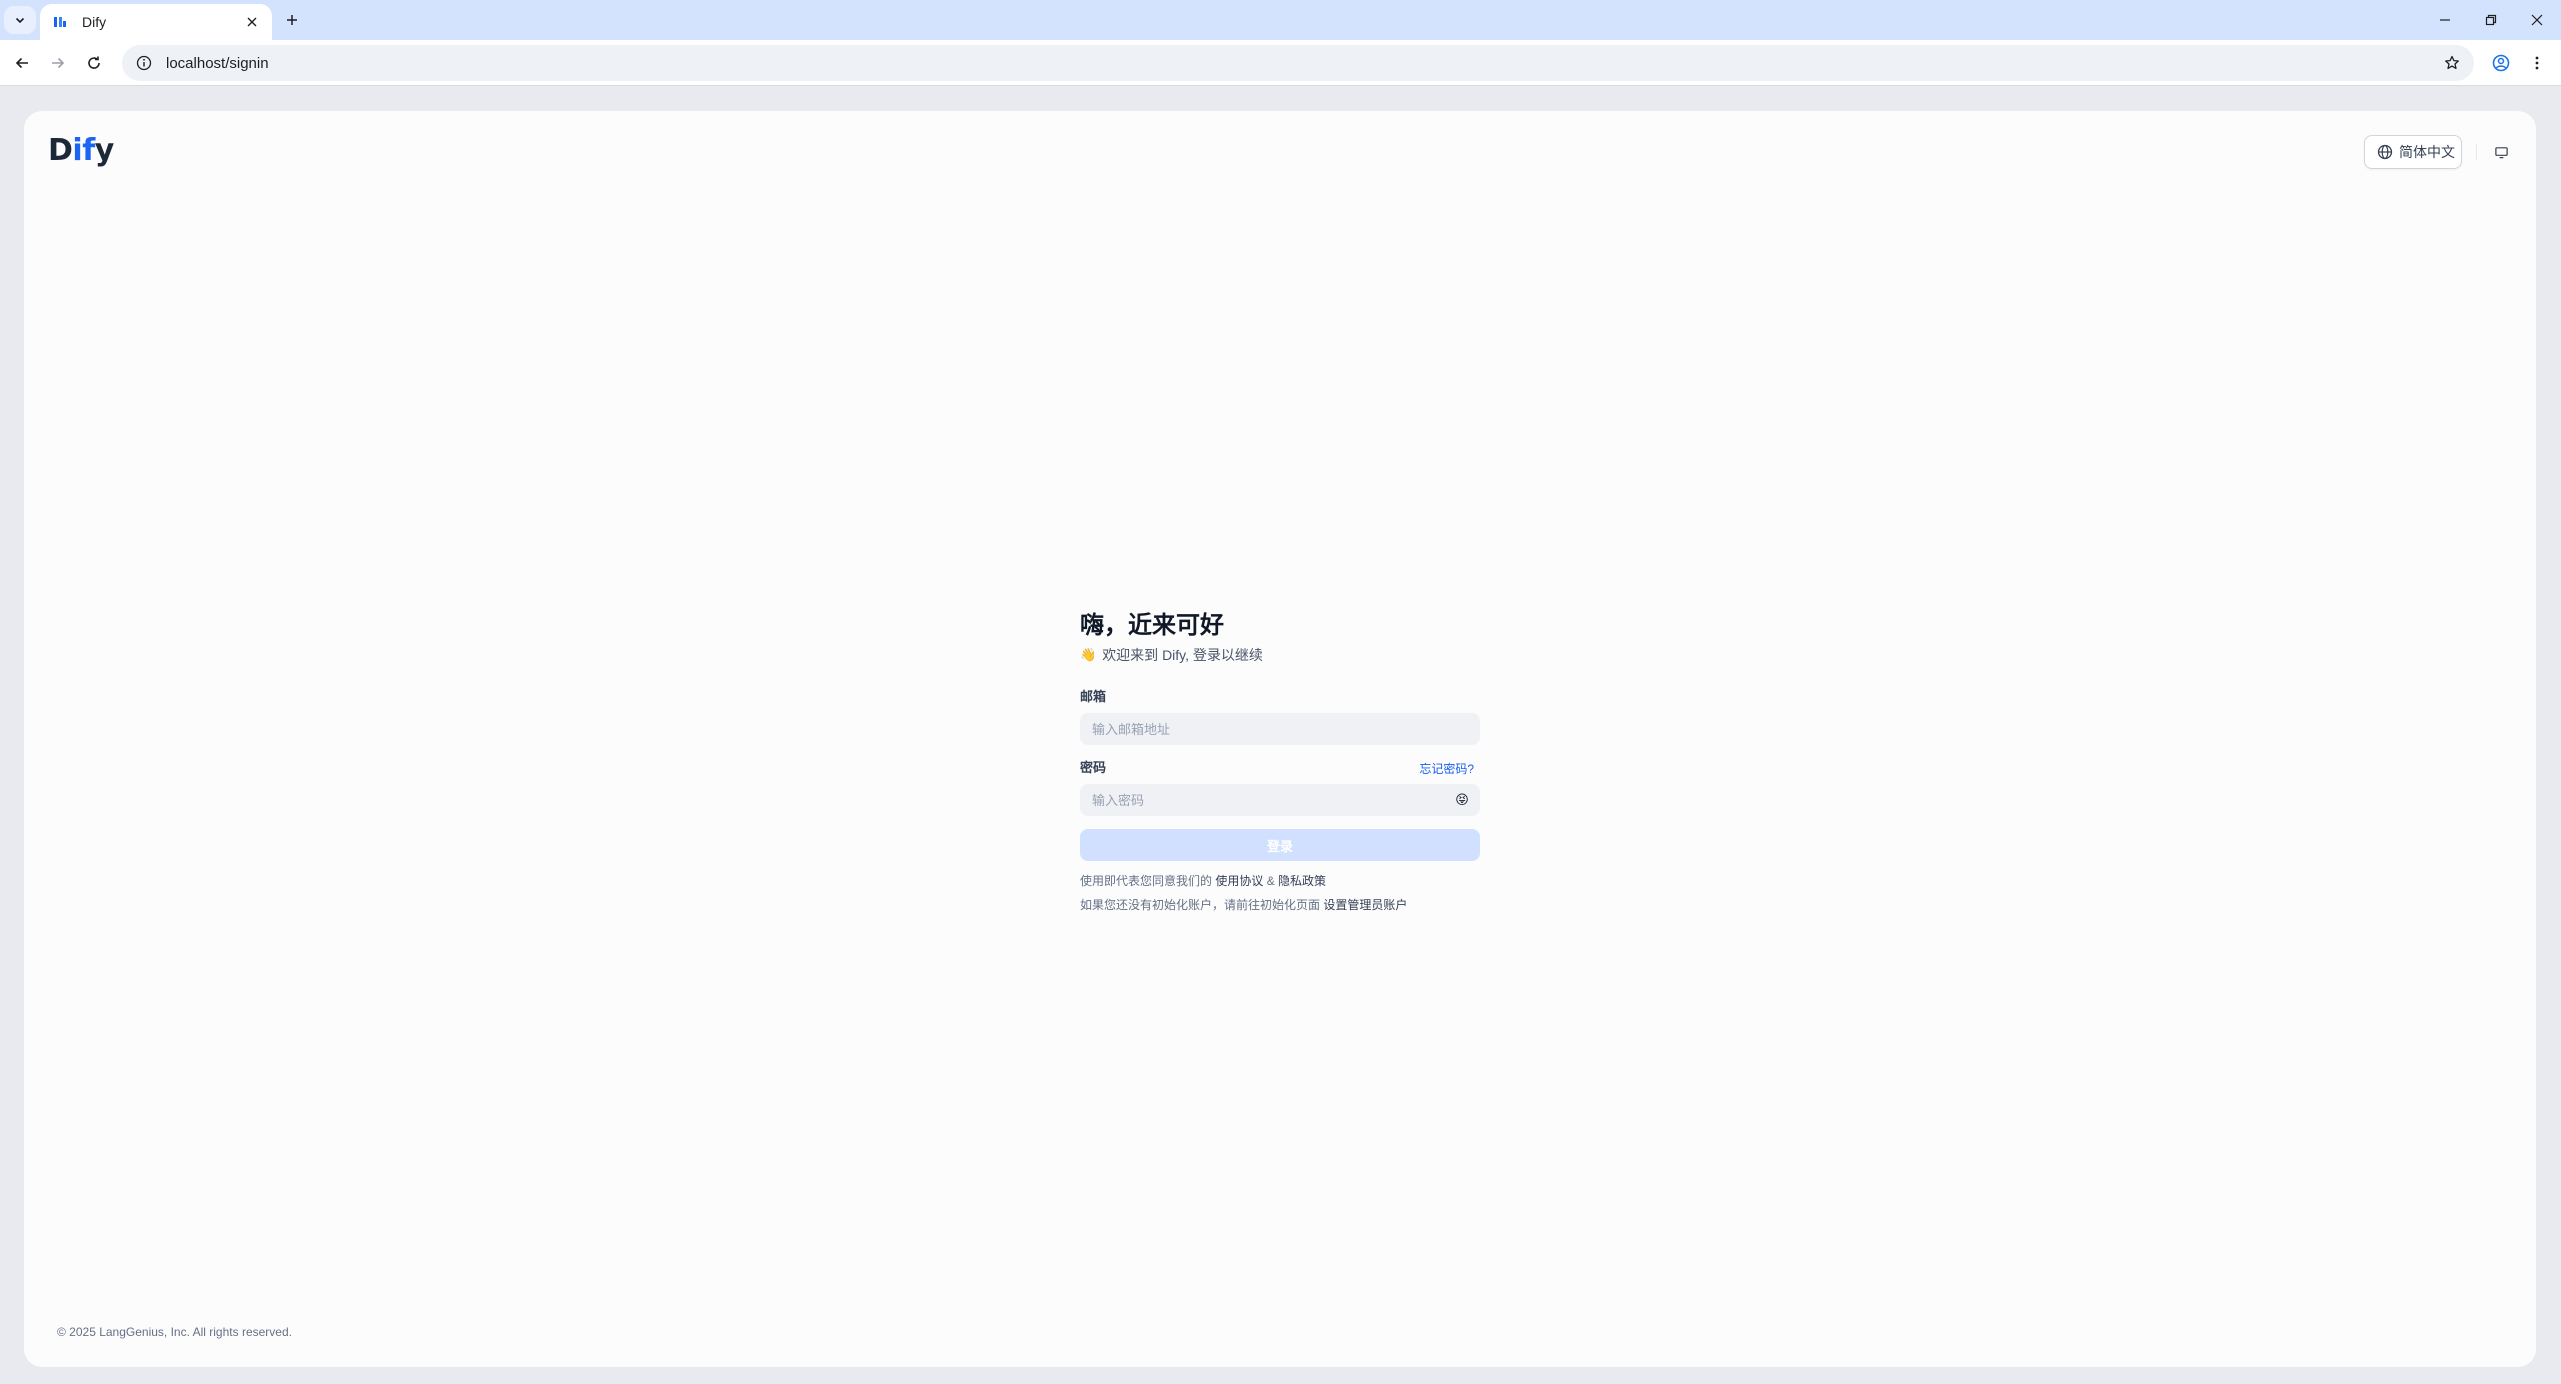 This screenshot has width=2561, height=1384. I want to click on setup-notice: 如果您还没有初始化账户，请前往初始化页面 设置管理员账户, so click(1244, 905).